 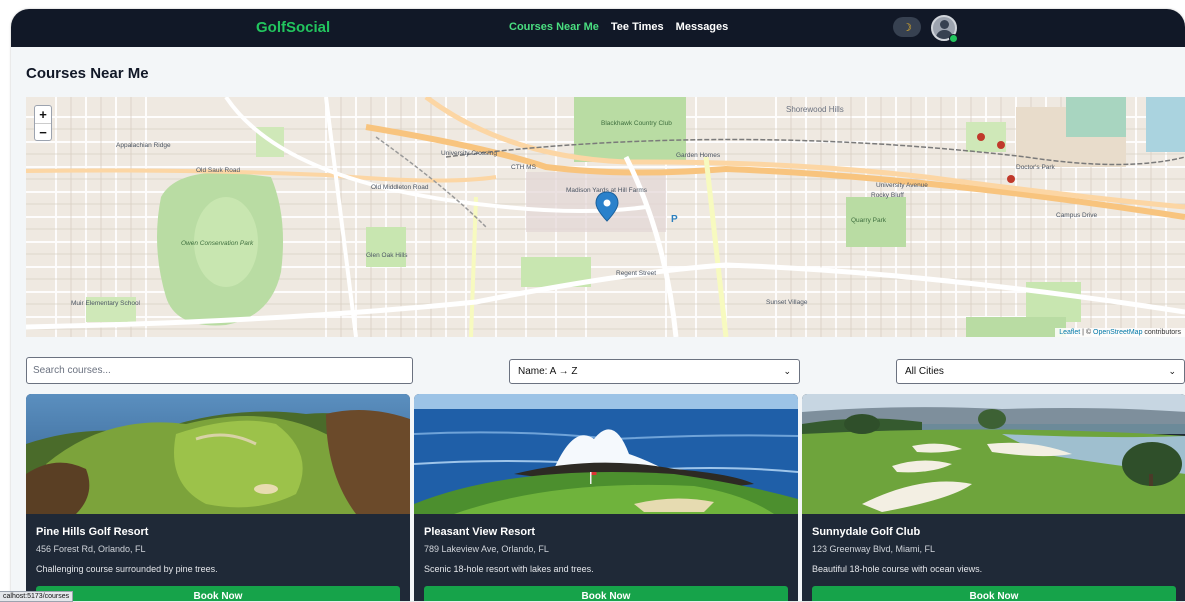 I want to click on map-label-university: University Crossing, so click(x=469, y=153).